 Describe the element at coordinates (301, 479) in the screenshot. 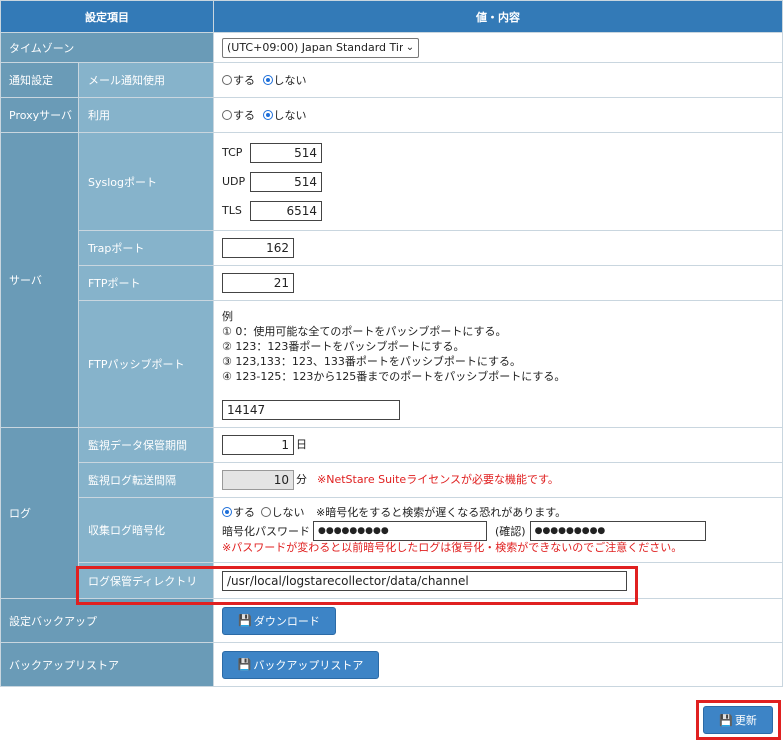

I see `transfer-unit: 分` at that location.